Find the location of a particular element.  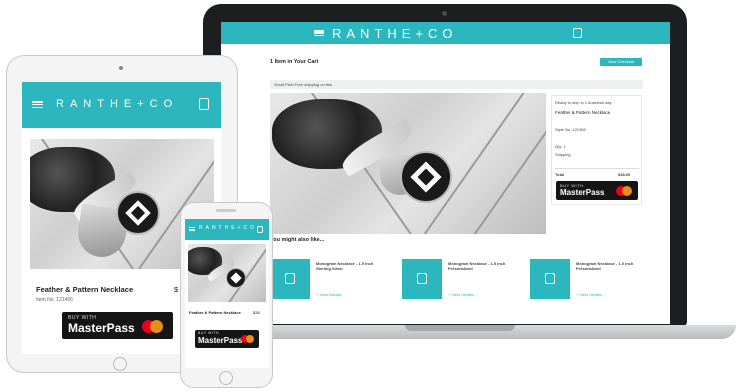

summary-divider is located at coordinates (597, 168).